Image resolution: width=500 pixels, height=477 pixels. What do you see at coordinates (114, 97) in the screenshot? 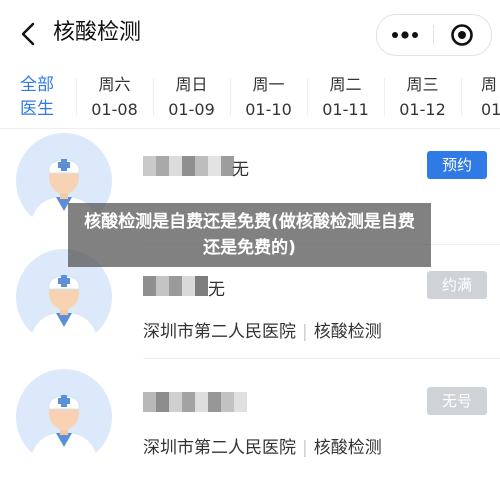
I see `date-tab-01-08: 周六 01-08` at bounding box center [114, 97].